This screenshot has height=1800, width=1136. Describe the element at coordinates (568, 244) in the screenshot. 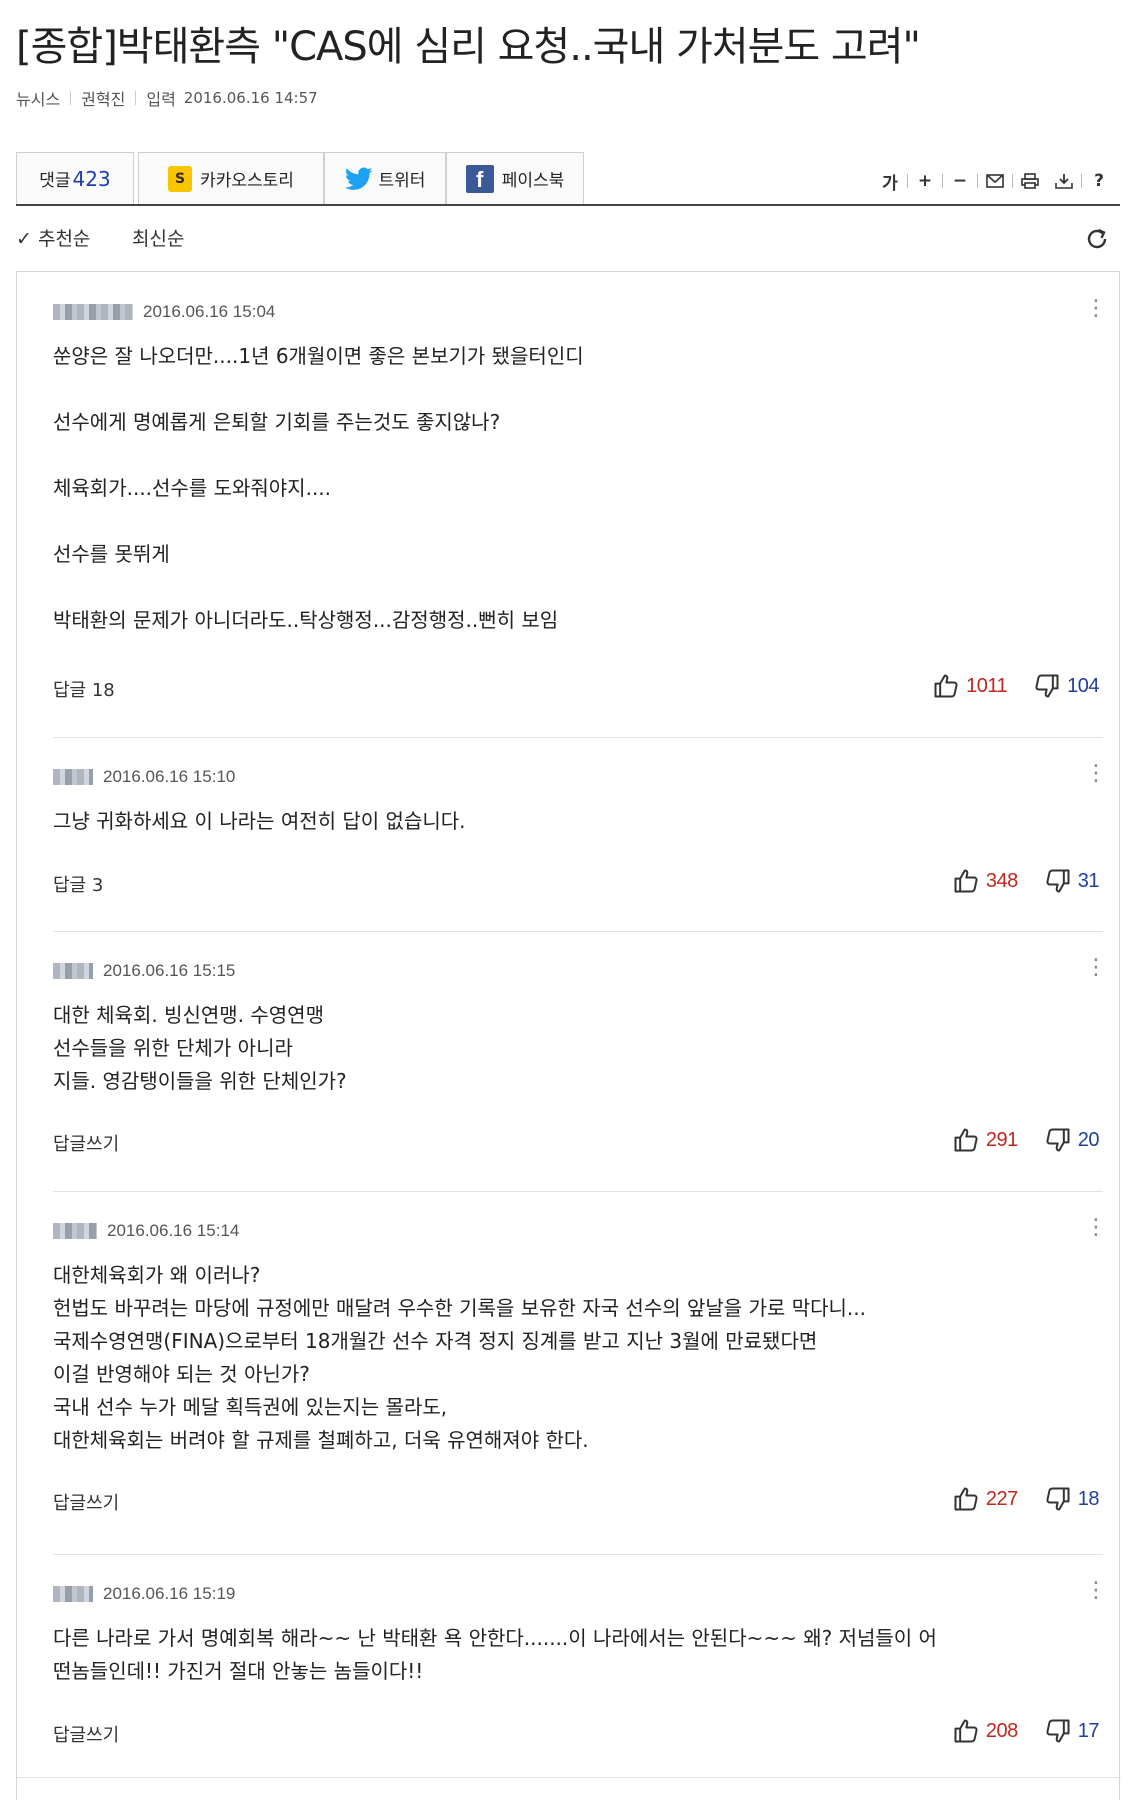

I see `comment-sort-bar: ✓ 추천순 최신순` at that location.